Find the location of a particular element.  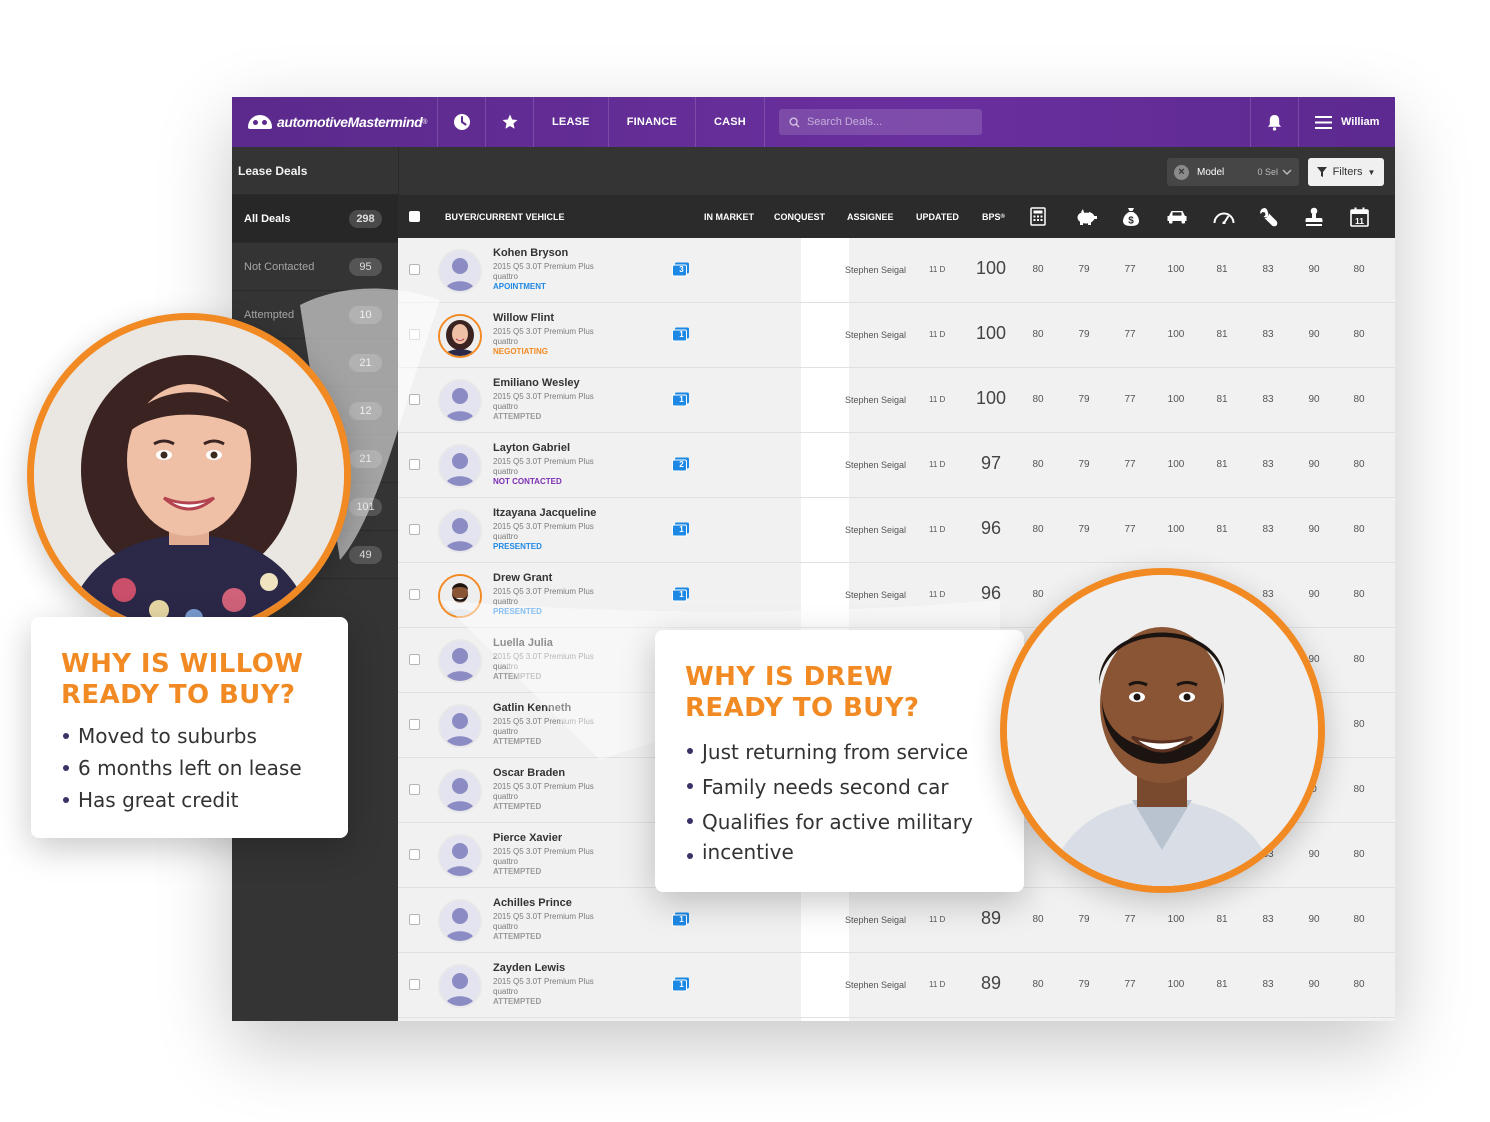

drew-callout-title: WHY IS DREW READY TO BUY? is located at coordinates (802, 692).